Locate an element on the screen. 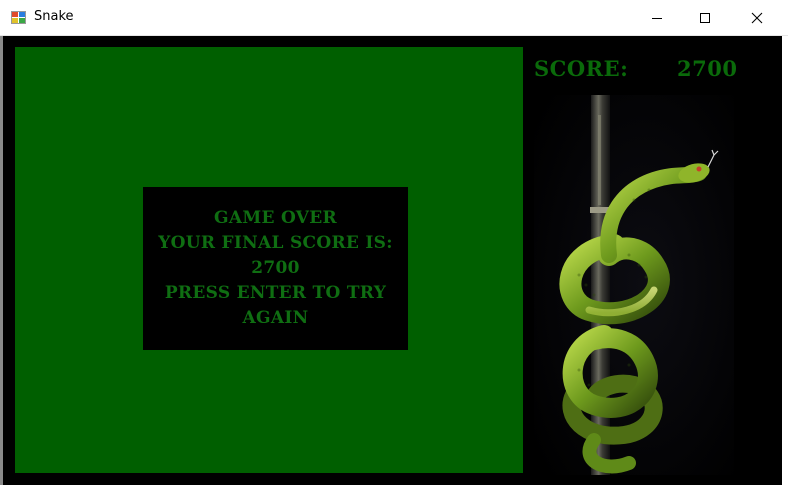 The height and width of the screenshot is (485, 788). window-right-edge is located at coordinates (785, 260).